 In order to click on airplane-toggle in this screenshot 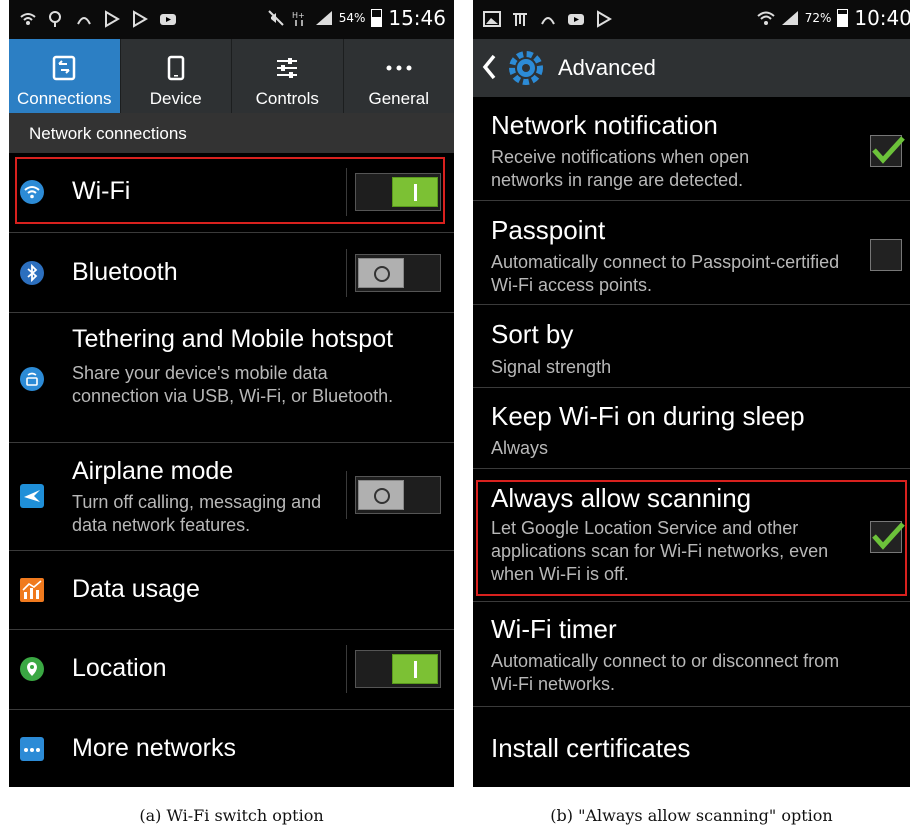, I will do `click(393, 495)`.